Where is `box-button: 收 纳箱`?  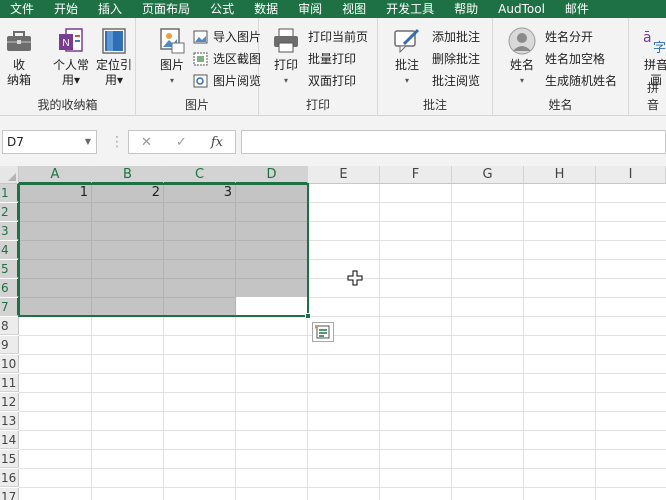
box-button: 收 纳箱 is located at coordinates (19, 57).